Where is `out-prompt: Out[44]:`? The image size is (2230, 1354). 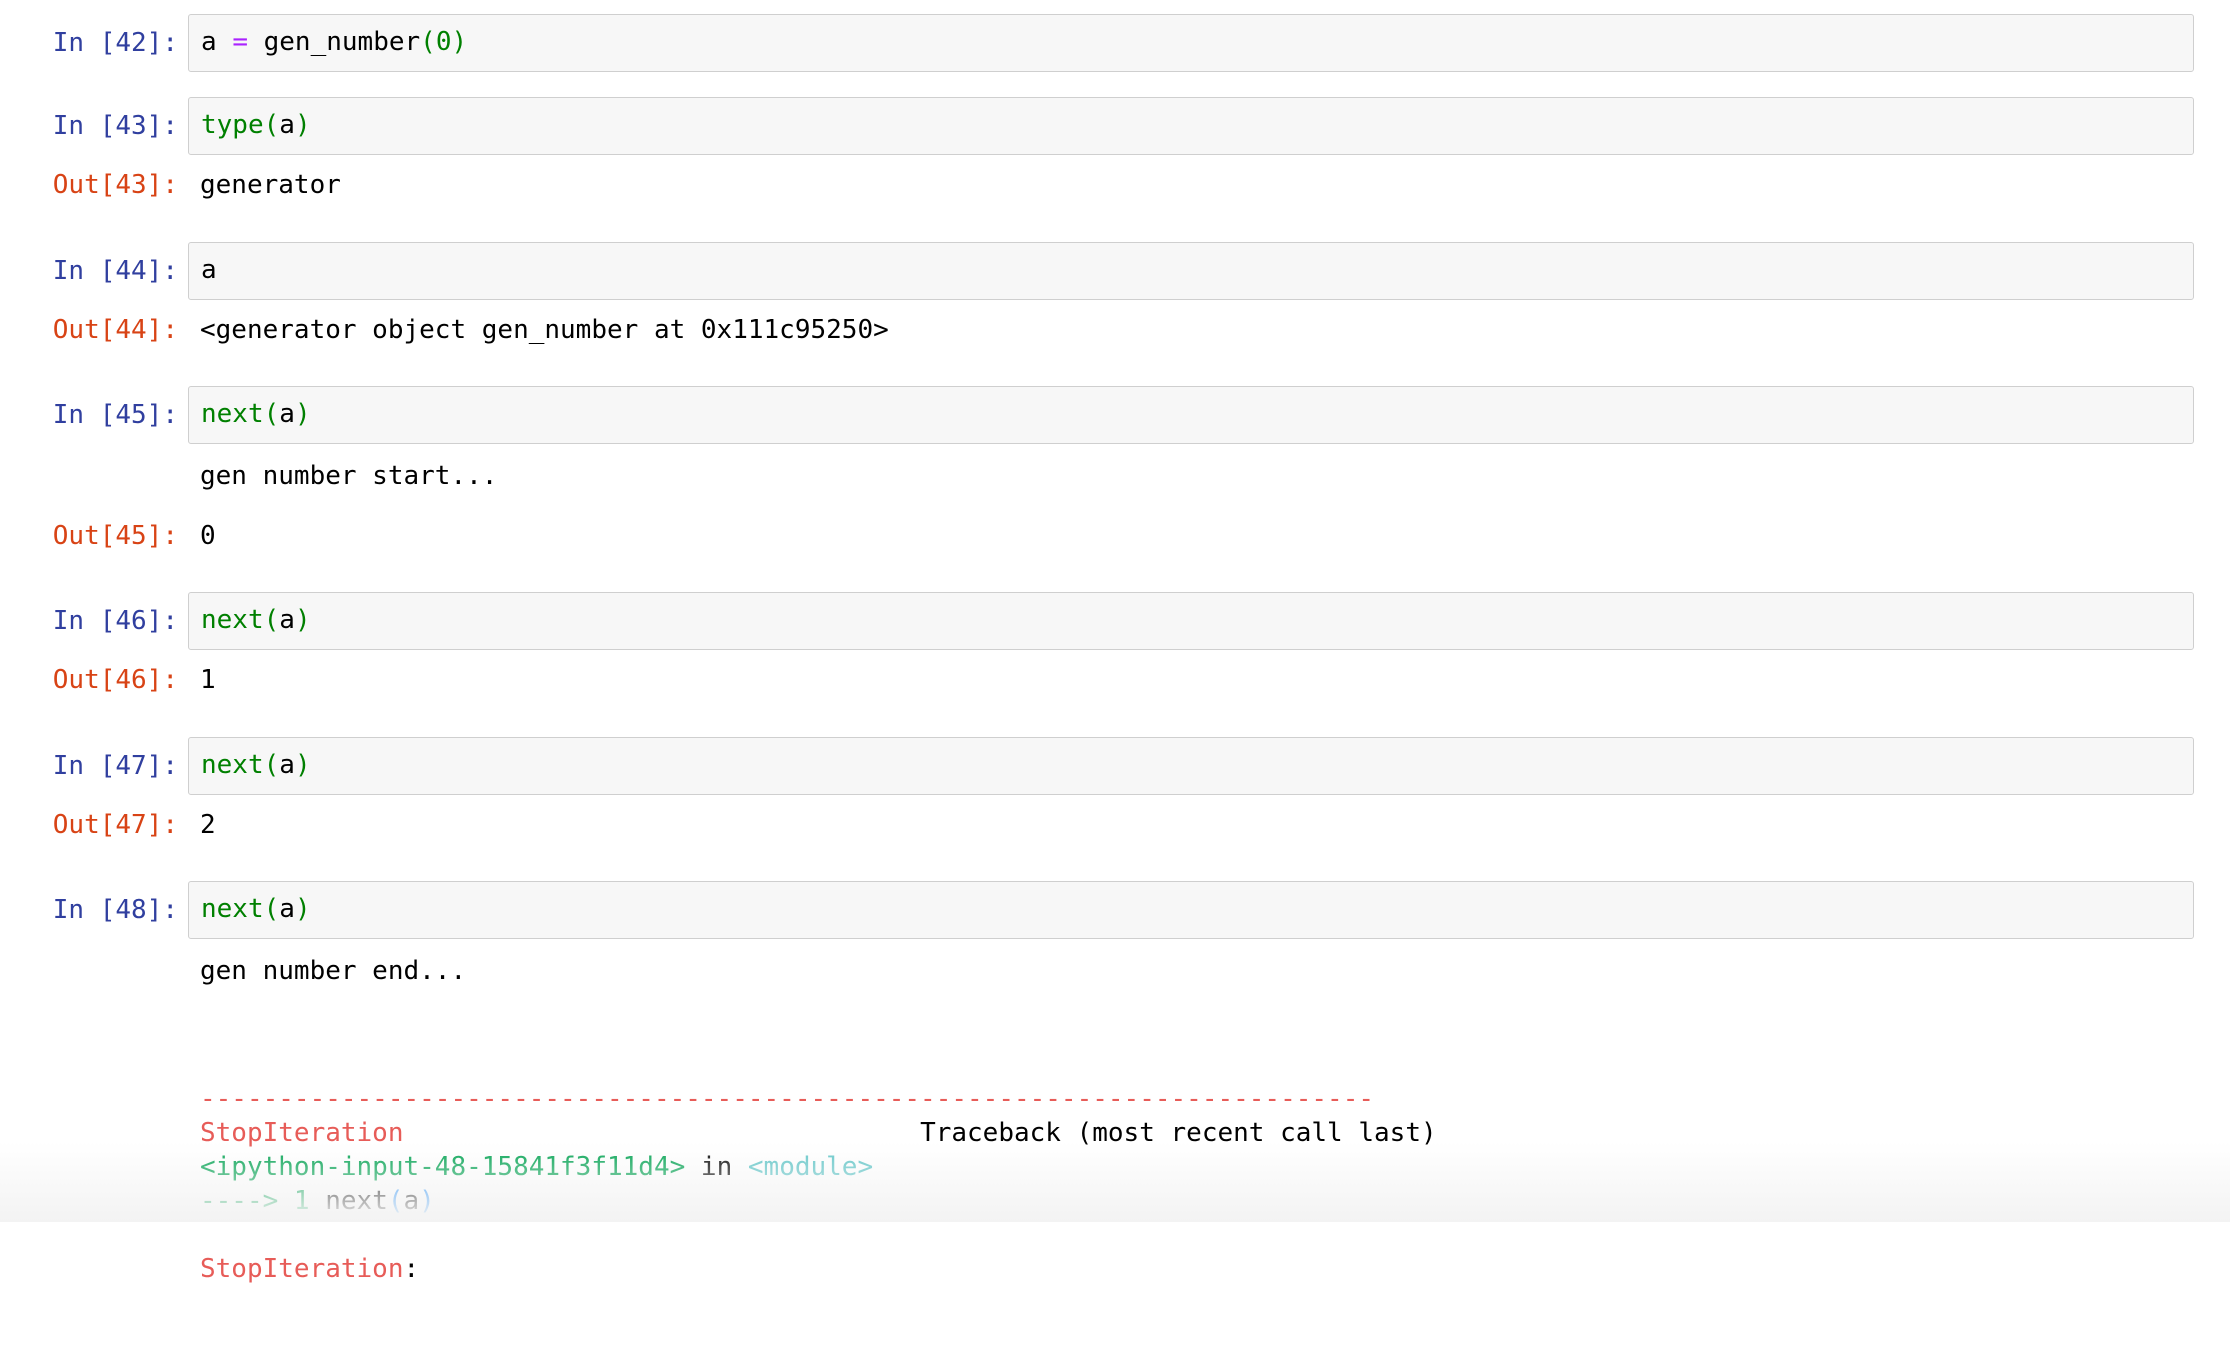
out-prompt: Out[44]: is located at coordinates (115, 330).